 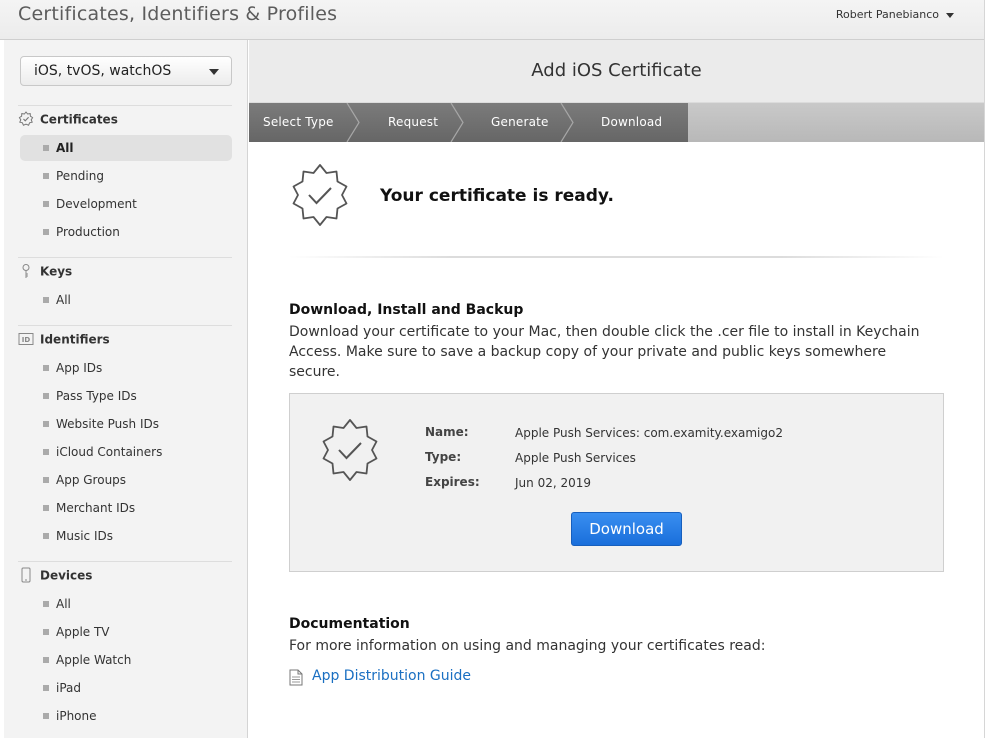 What do you see at coordinates (126, 232) in the screenshot?
I see `sidebar-item-certificates-production: Production` at bounding box center [126, 232].